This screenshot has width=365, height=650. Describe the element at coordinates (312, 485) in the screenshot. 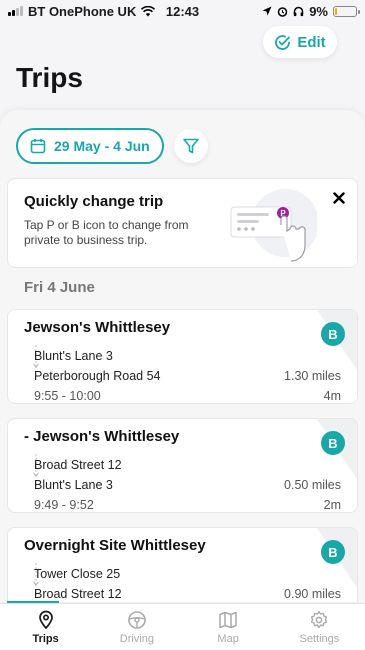

I see `trip-distance: 0.50 miles` at that location.